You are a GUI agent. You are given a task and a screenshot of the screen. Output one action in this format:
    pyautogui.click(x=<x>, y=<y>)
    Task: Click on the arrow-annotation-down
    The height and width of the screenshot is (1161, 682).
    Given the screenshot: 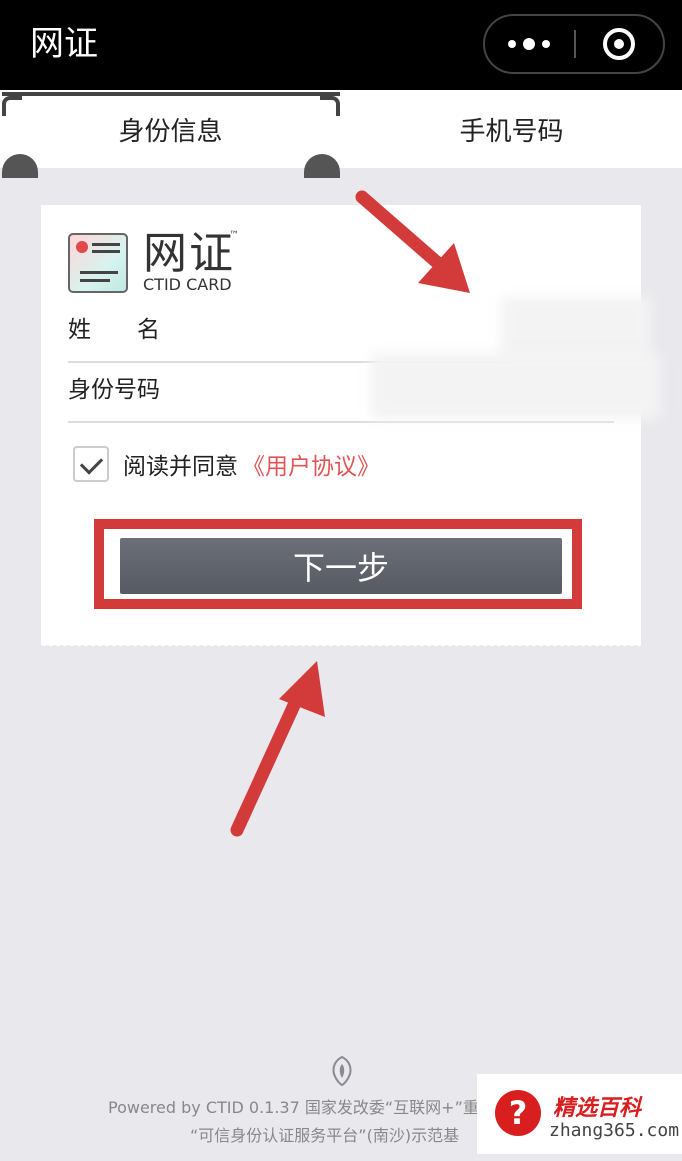 What is the action you would take?
    pyautogui.click(x=412, y=241)
    